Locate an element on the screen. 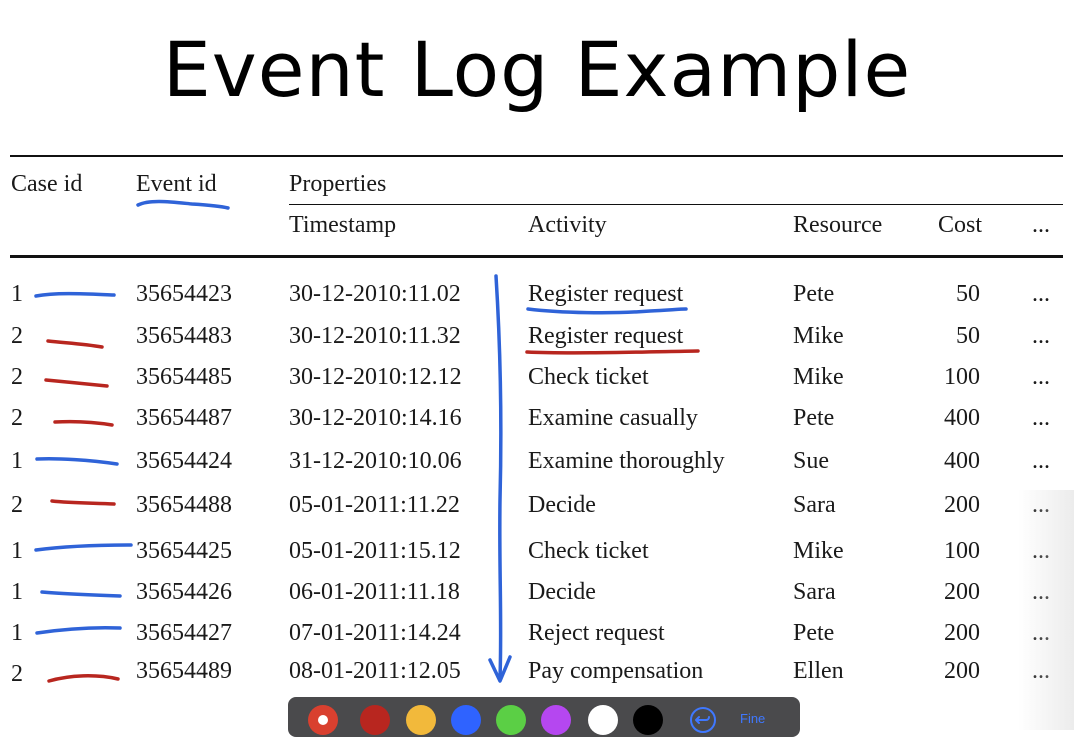  header-resource: Resource is located at coordinates (838, 225).